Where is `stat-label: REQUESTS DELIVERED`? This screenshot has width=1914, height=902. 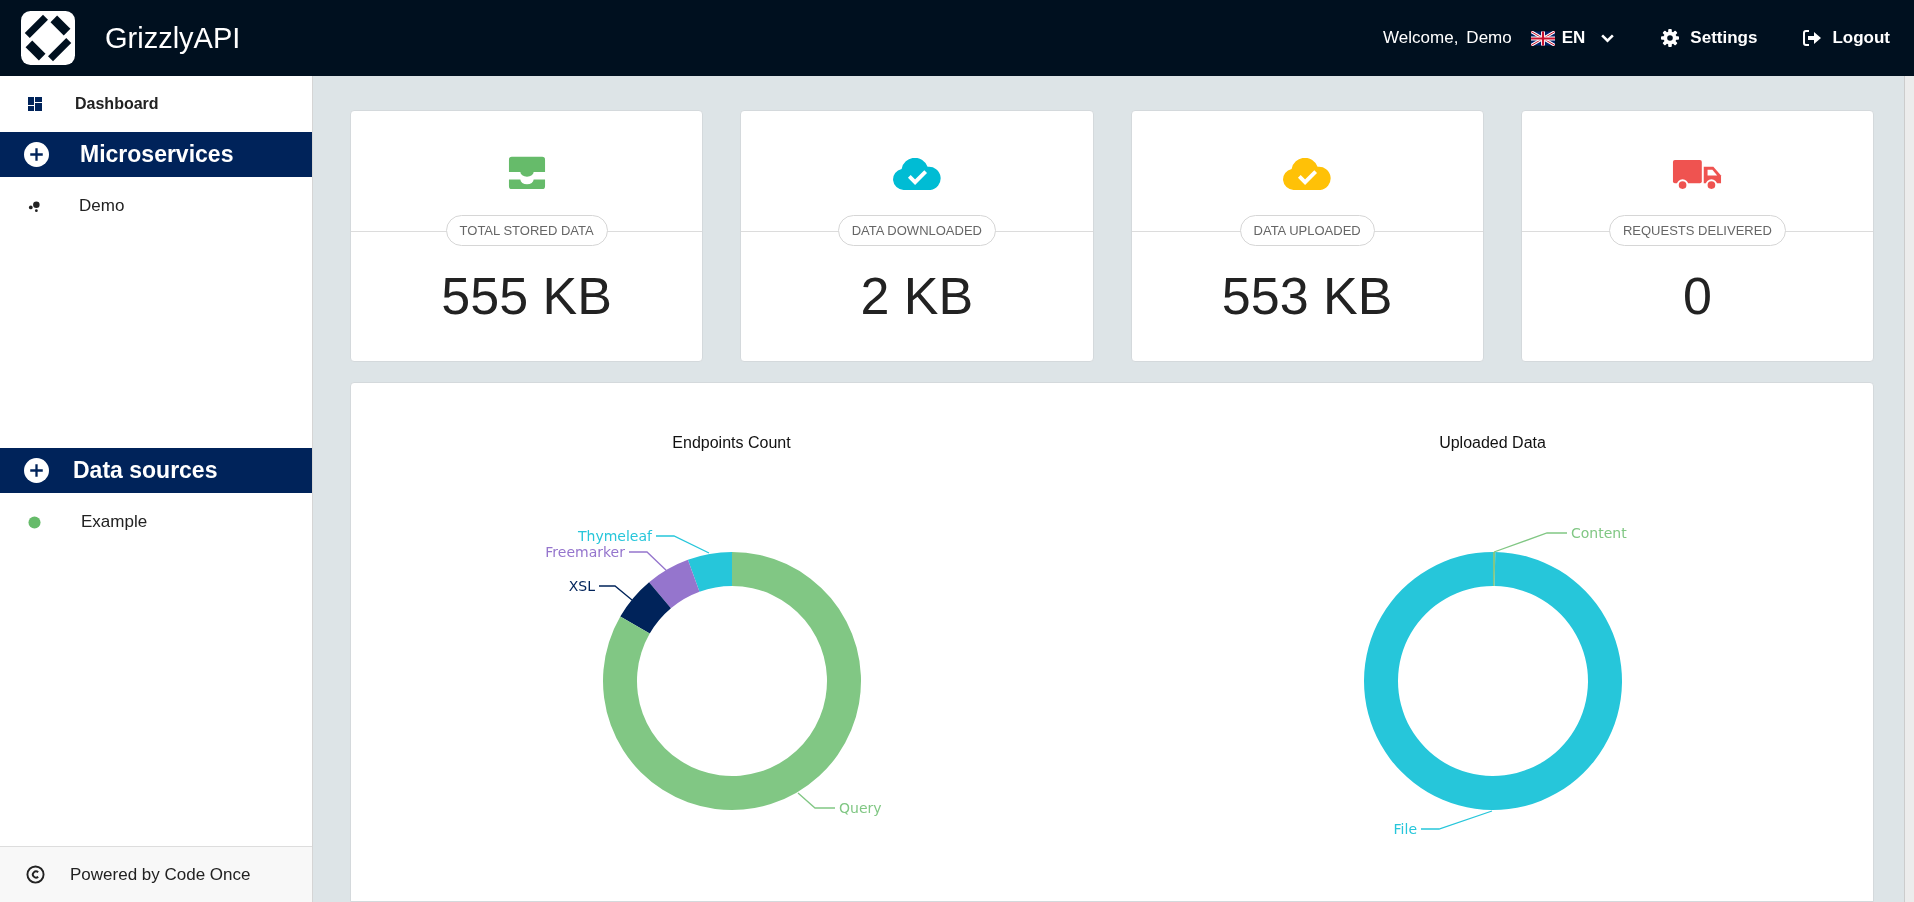
stat-label: REQUESTS DELIVERED is located at coordinates (1697, 230).